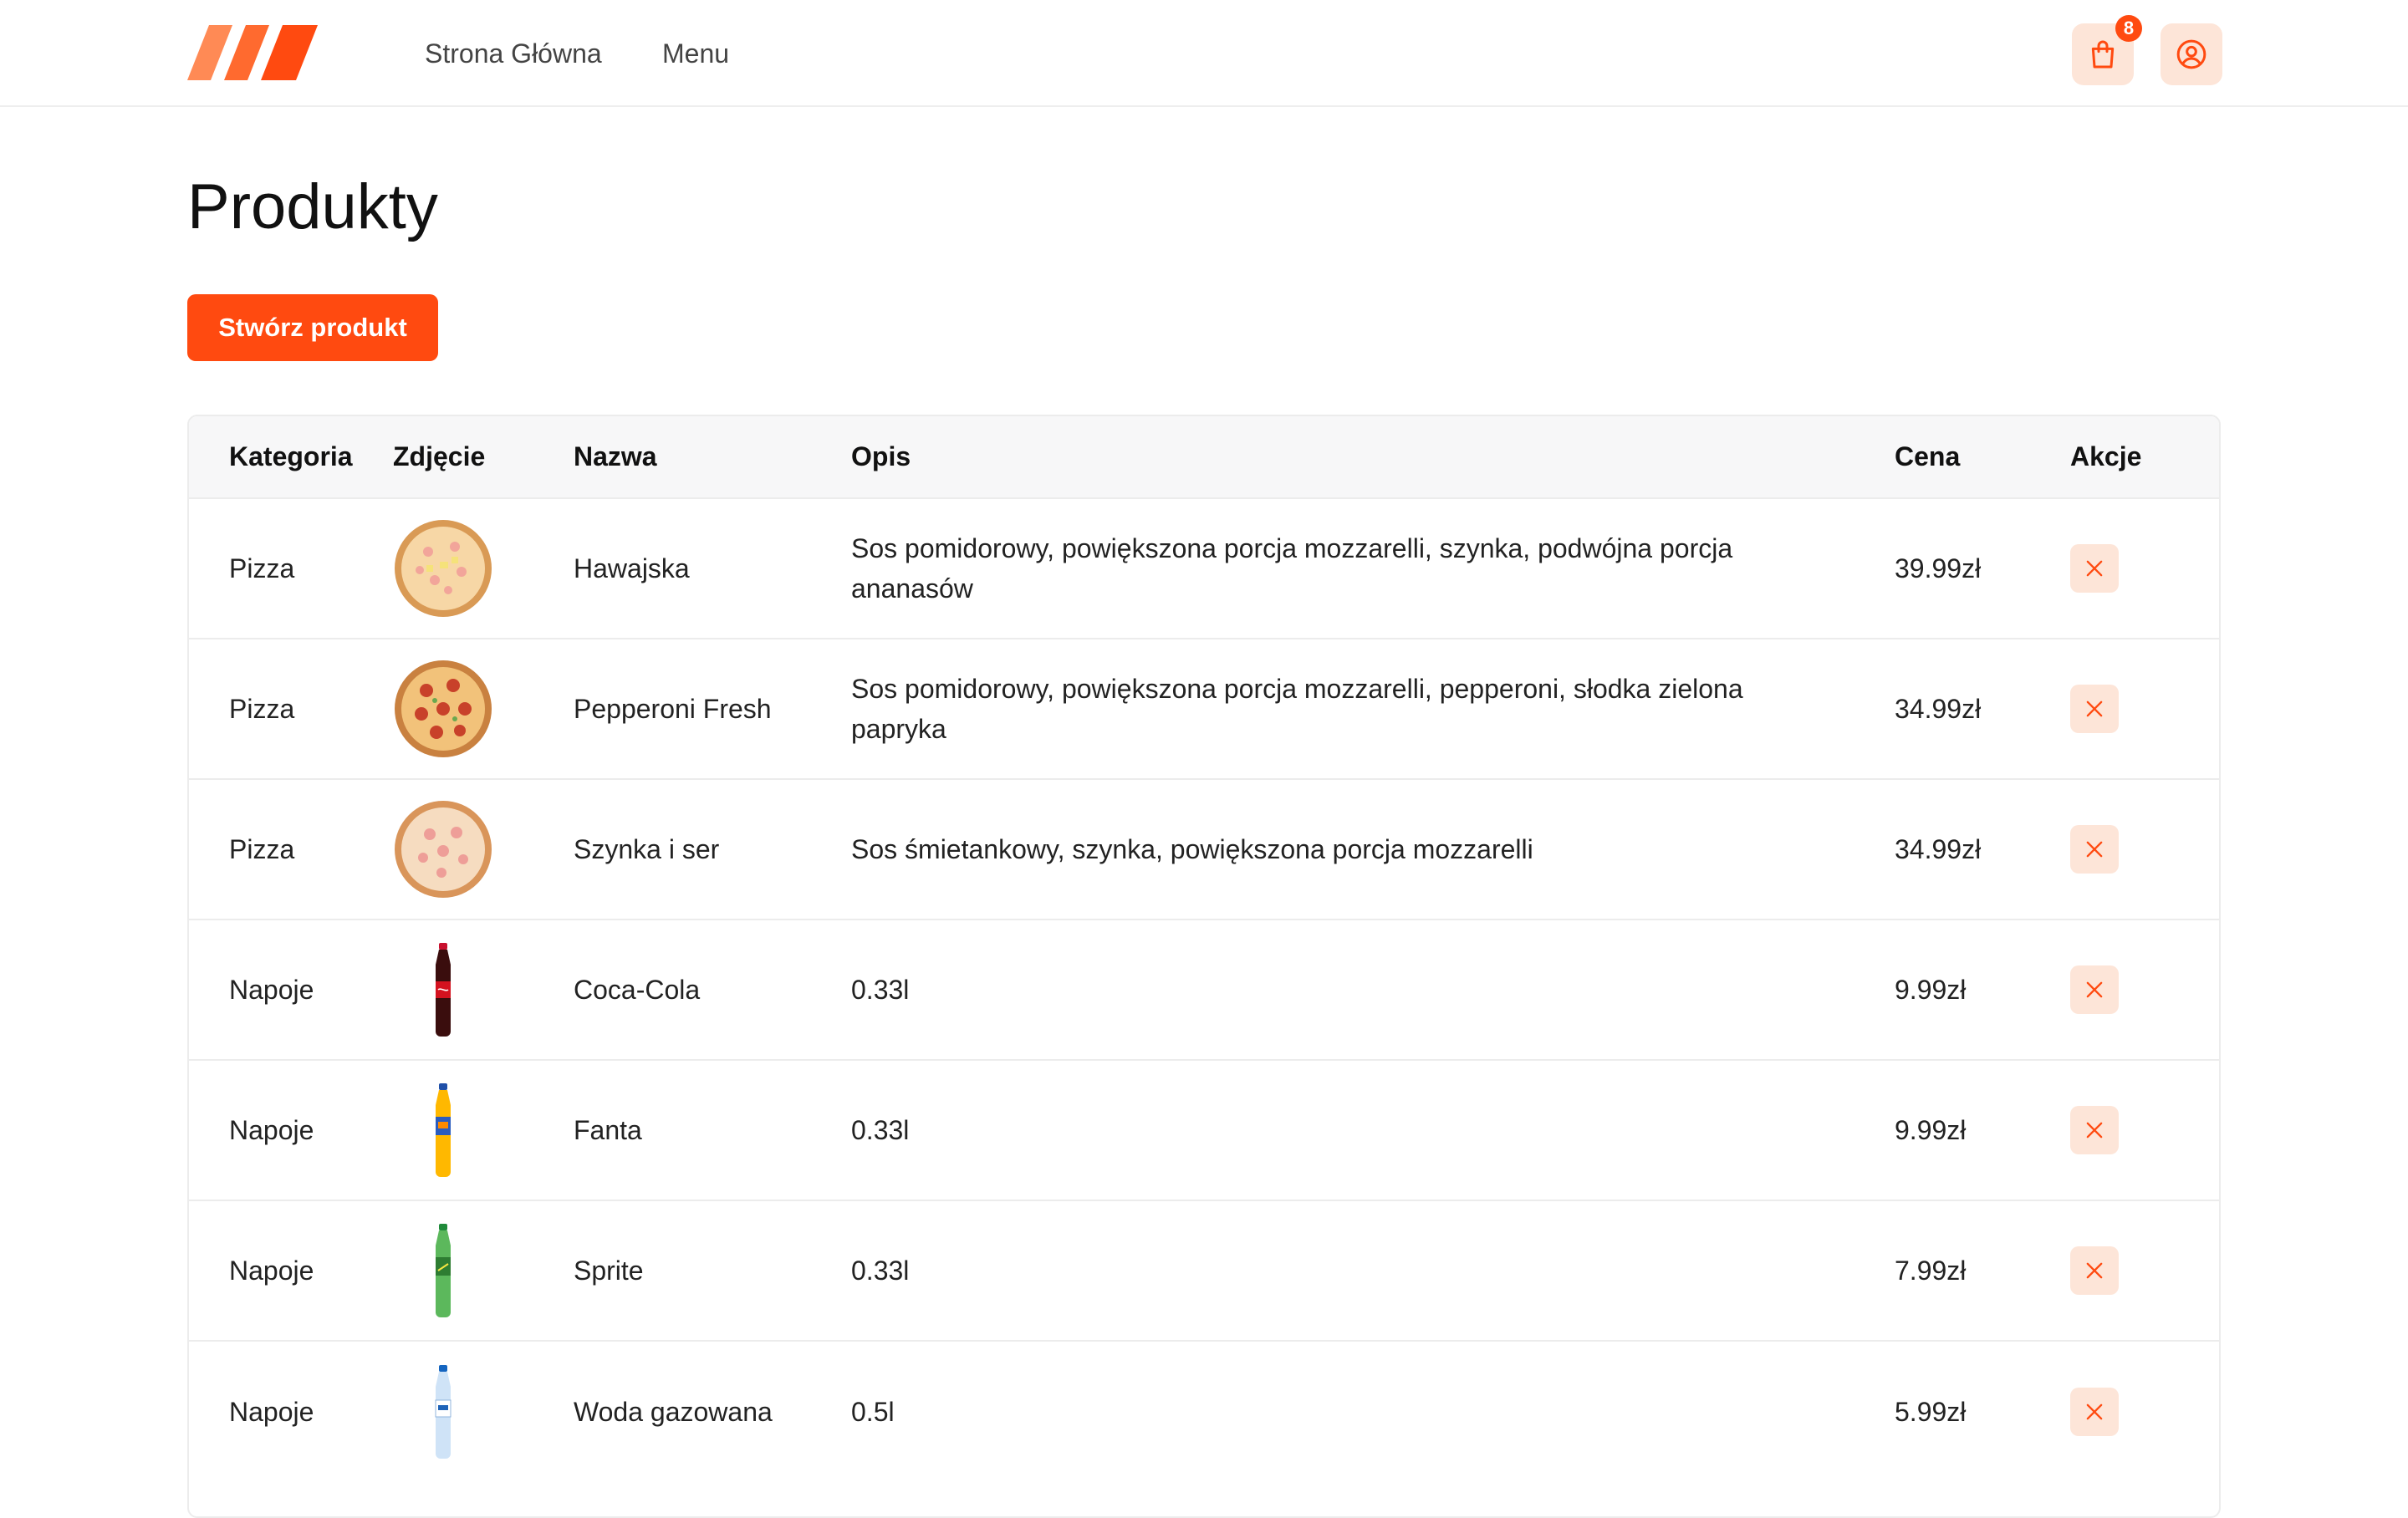 This screenshot has height=1518, width=2408. Describe the element at coordinates (312, 206) in the screenshot. I see `page-title: Produkty` at that location.